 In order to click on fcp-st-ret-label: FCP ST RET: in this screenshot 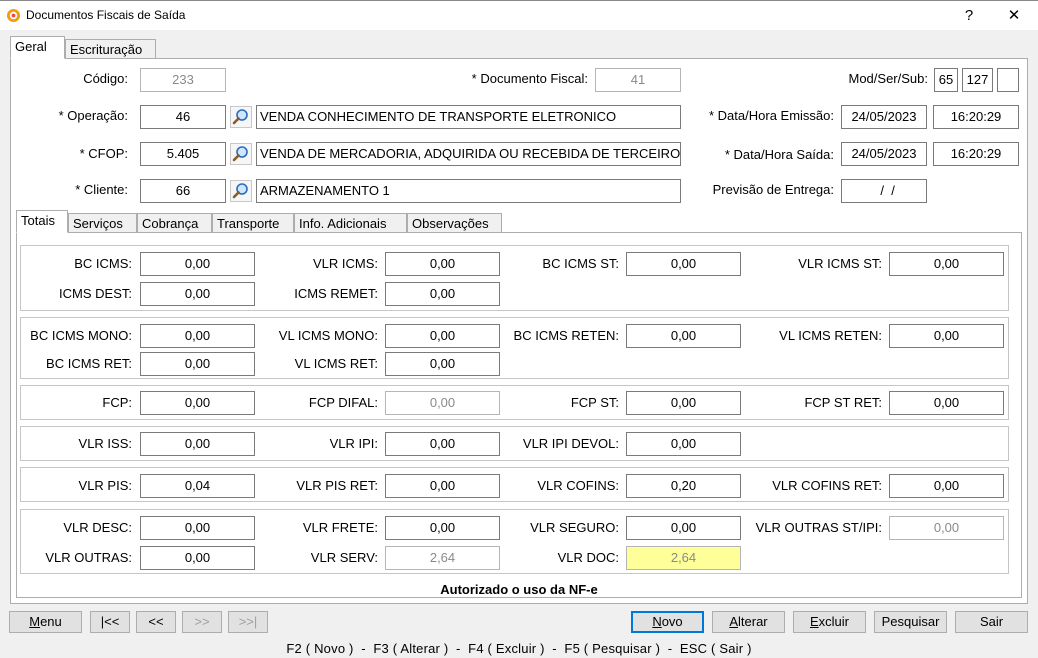, I will do `click(843, 402)`.